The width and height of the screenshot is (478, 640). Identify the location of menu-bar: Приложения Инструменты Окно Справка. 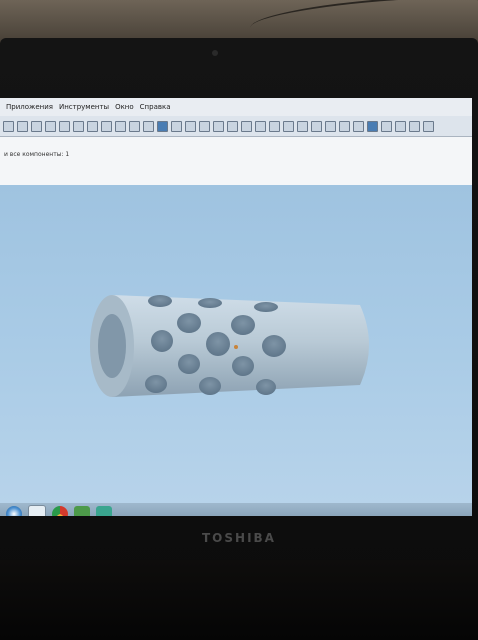
(236, 107).